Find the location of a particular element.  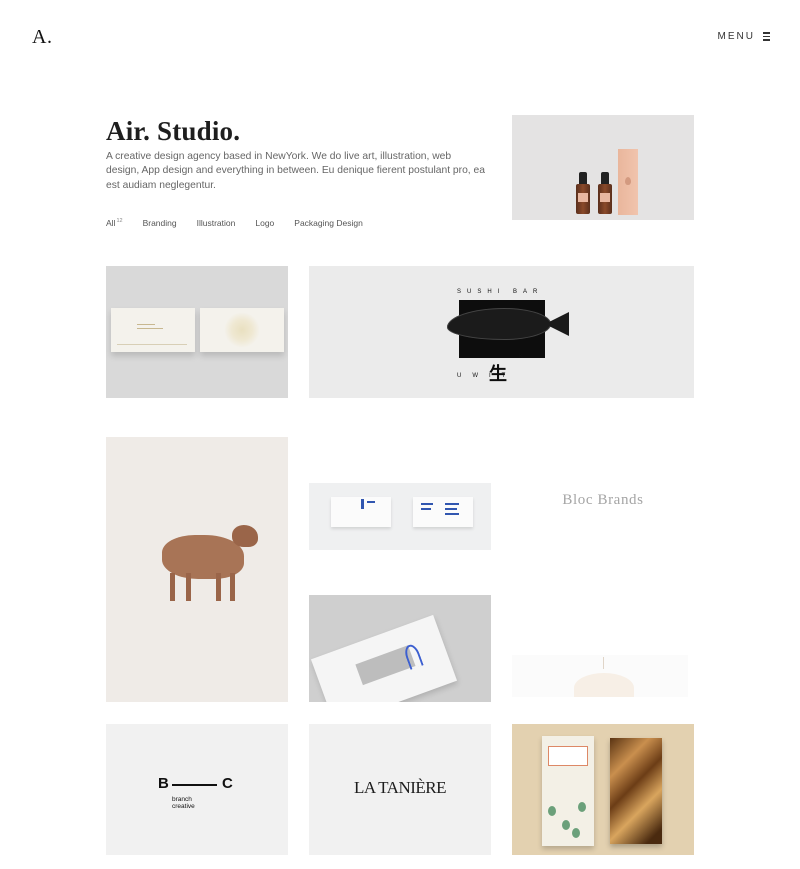

filter-all-count: 12 is located at coordinates (119, 221).